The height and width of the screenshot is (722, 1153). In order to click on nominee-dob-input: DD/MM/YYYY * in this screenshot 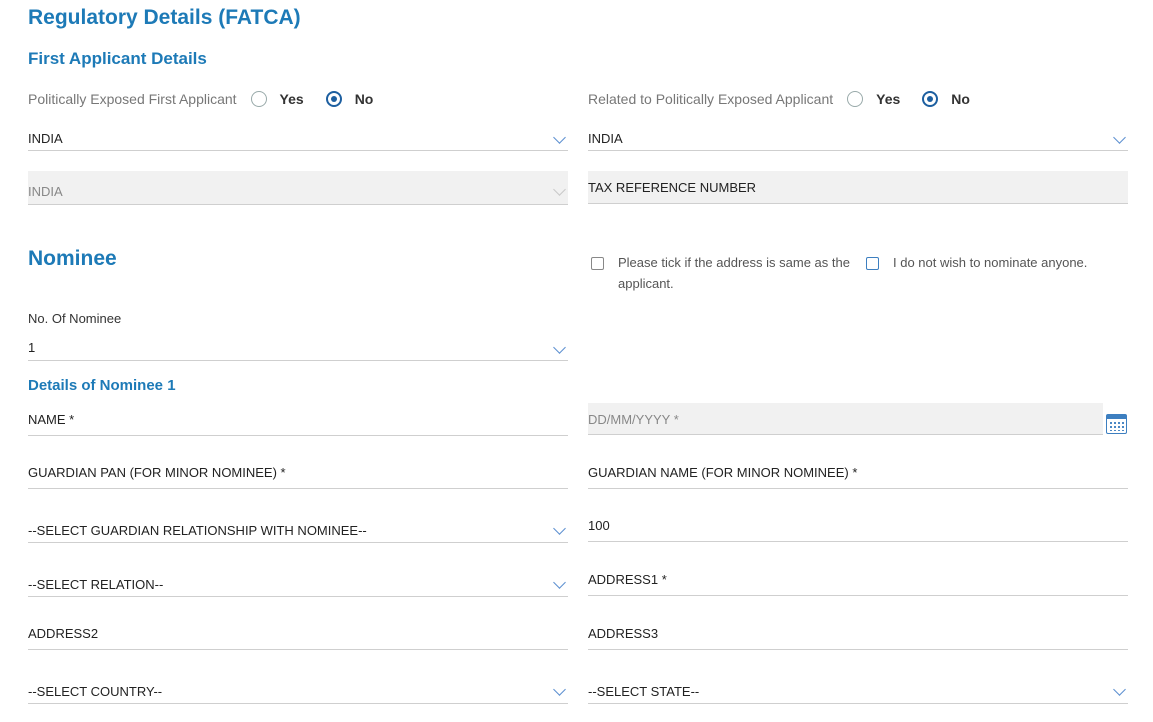, I will do `click(845, 419)`.